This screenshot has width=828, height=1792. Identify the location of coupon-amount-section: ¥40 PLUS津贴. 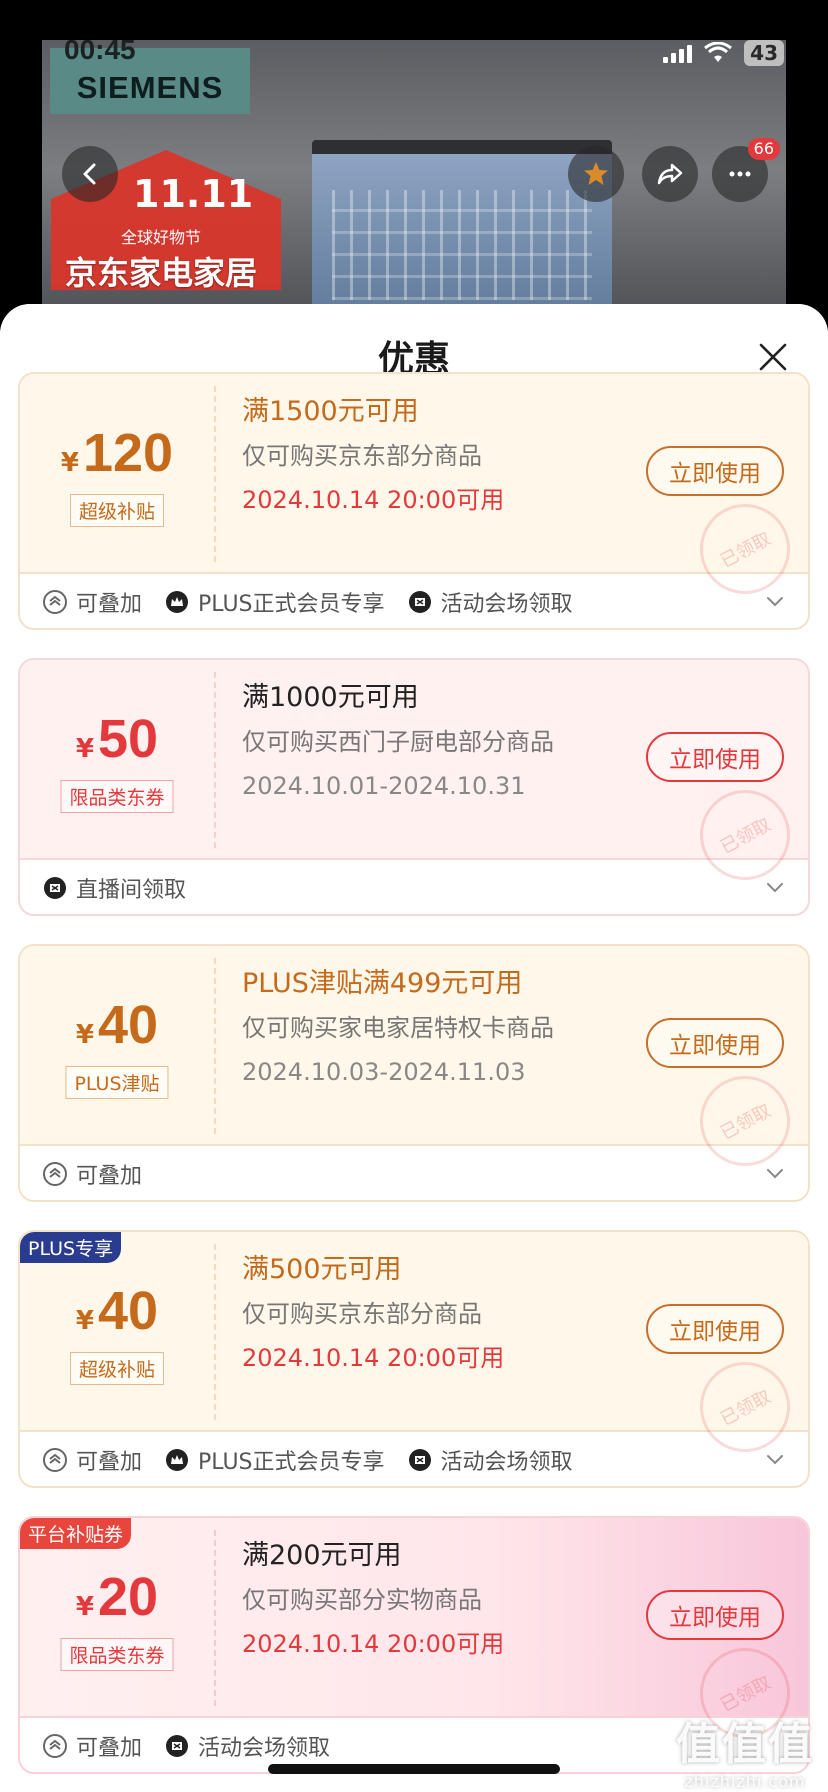
(117, 1046).